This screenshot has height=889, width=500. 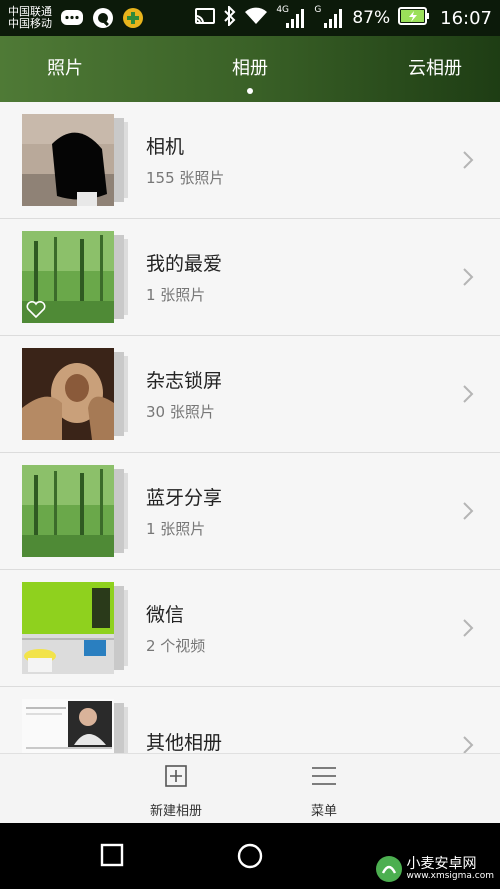 I want to click on album-name: 杂志锁屏, so click(x=184, y=381).